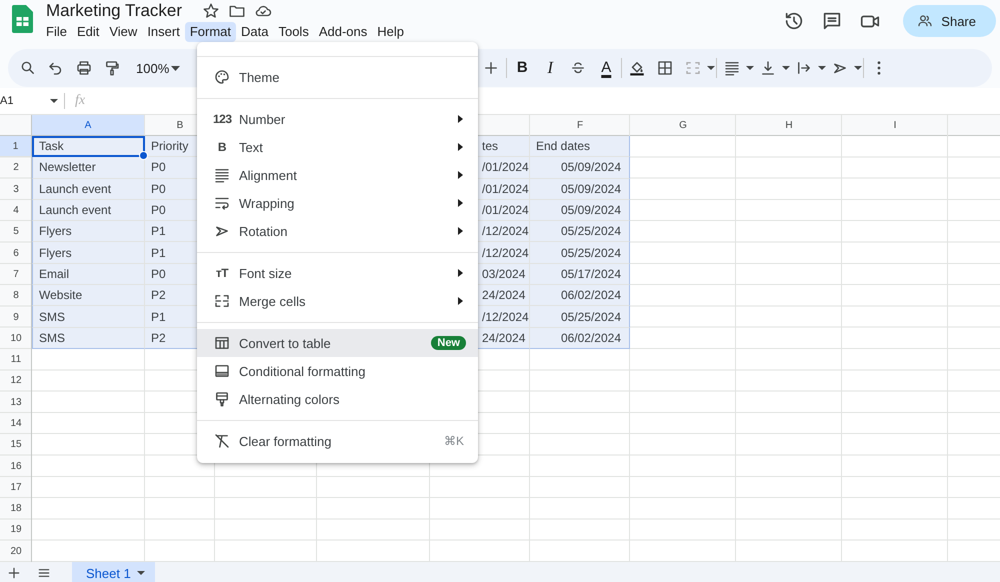 The height and width of the screenshot is (582, 1000). Describe the element at coordinates (88, 295) in the screenshot. I see `table-cell: Website` at that location.